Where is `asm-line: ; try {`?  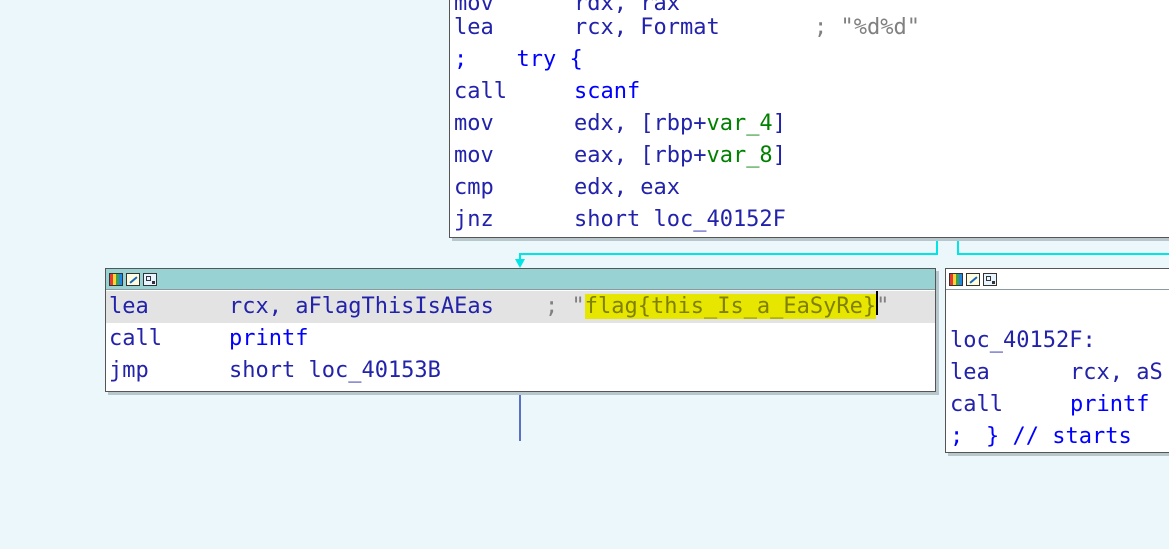
asm-line: ; try { is located at coordinates (809, 60).